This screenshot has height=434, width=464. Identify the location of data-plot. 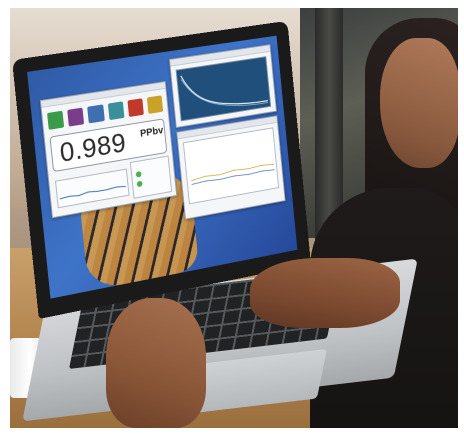
(231, 166).